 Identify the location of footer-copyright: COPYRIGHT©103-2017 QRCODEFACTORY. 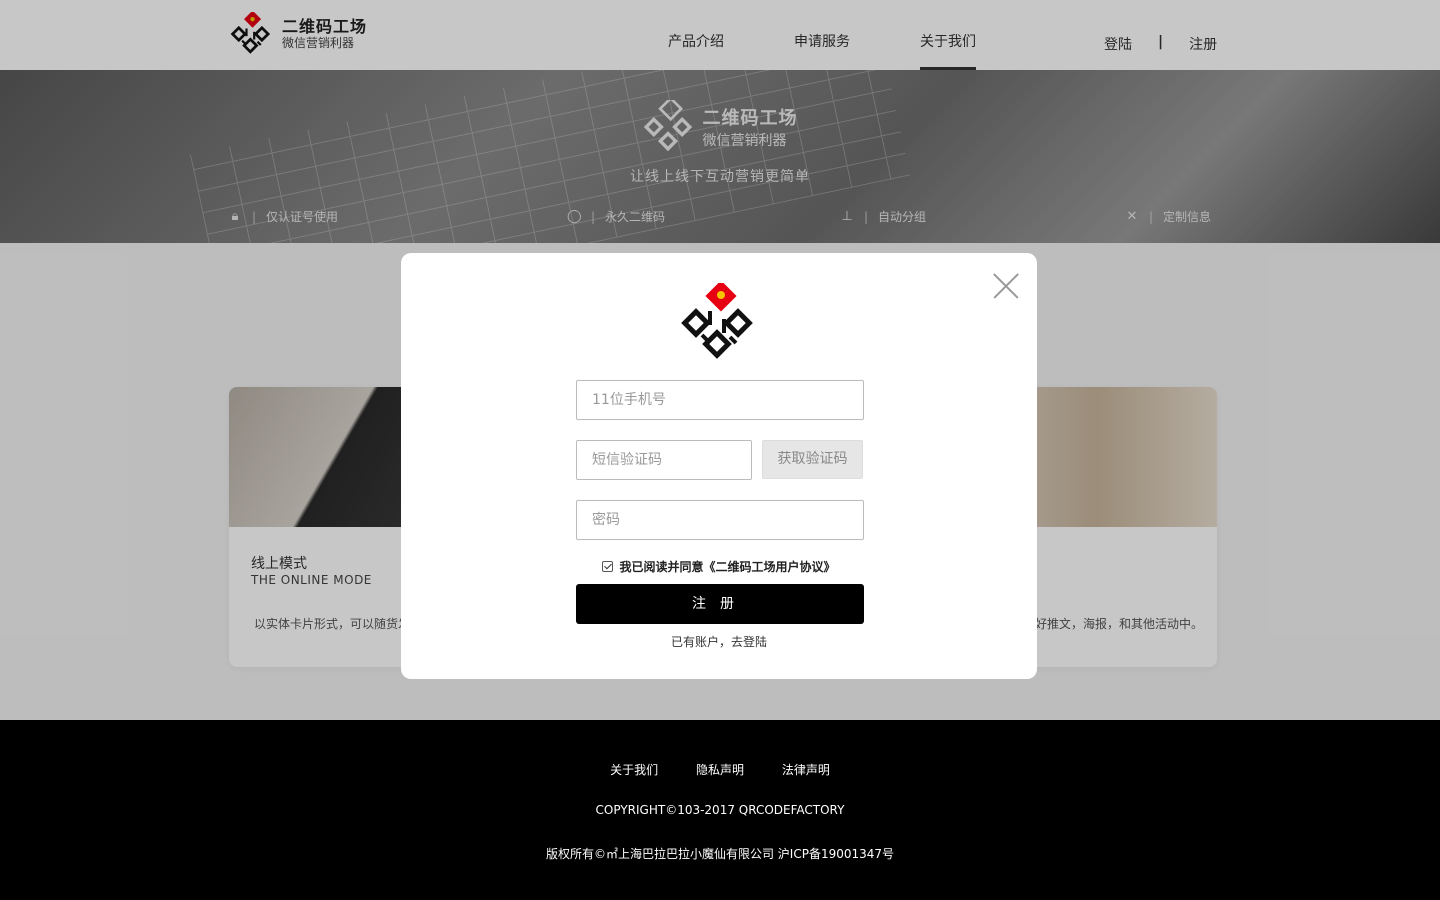
(720, 810).